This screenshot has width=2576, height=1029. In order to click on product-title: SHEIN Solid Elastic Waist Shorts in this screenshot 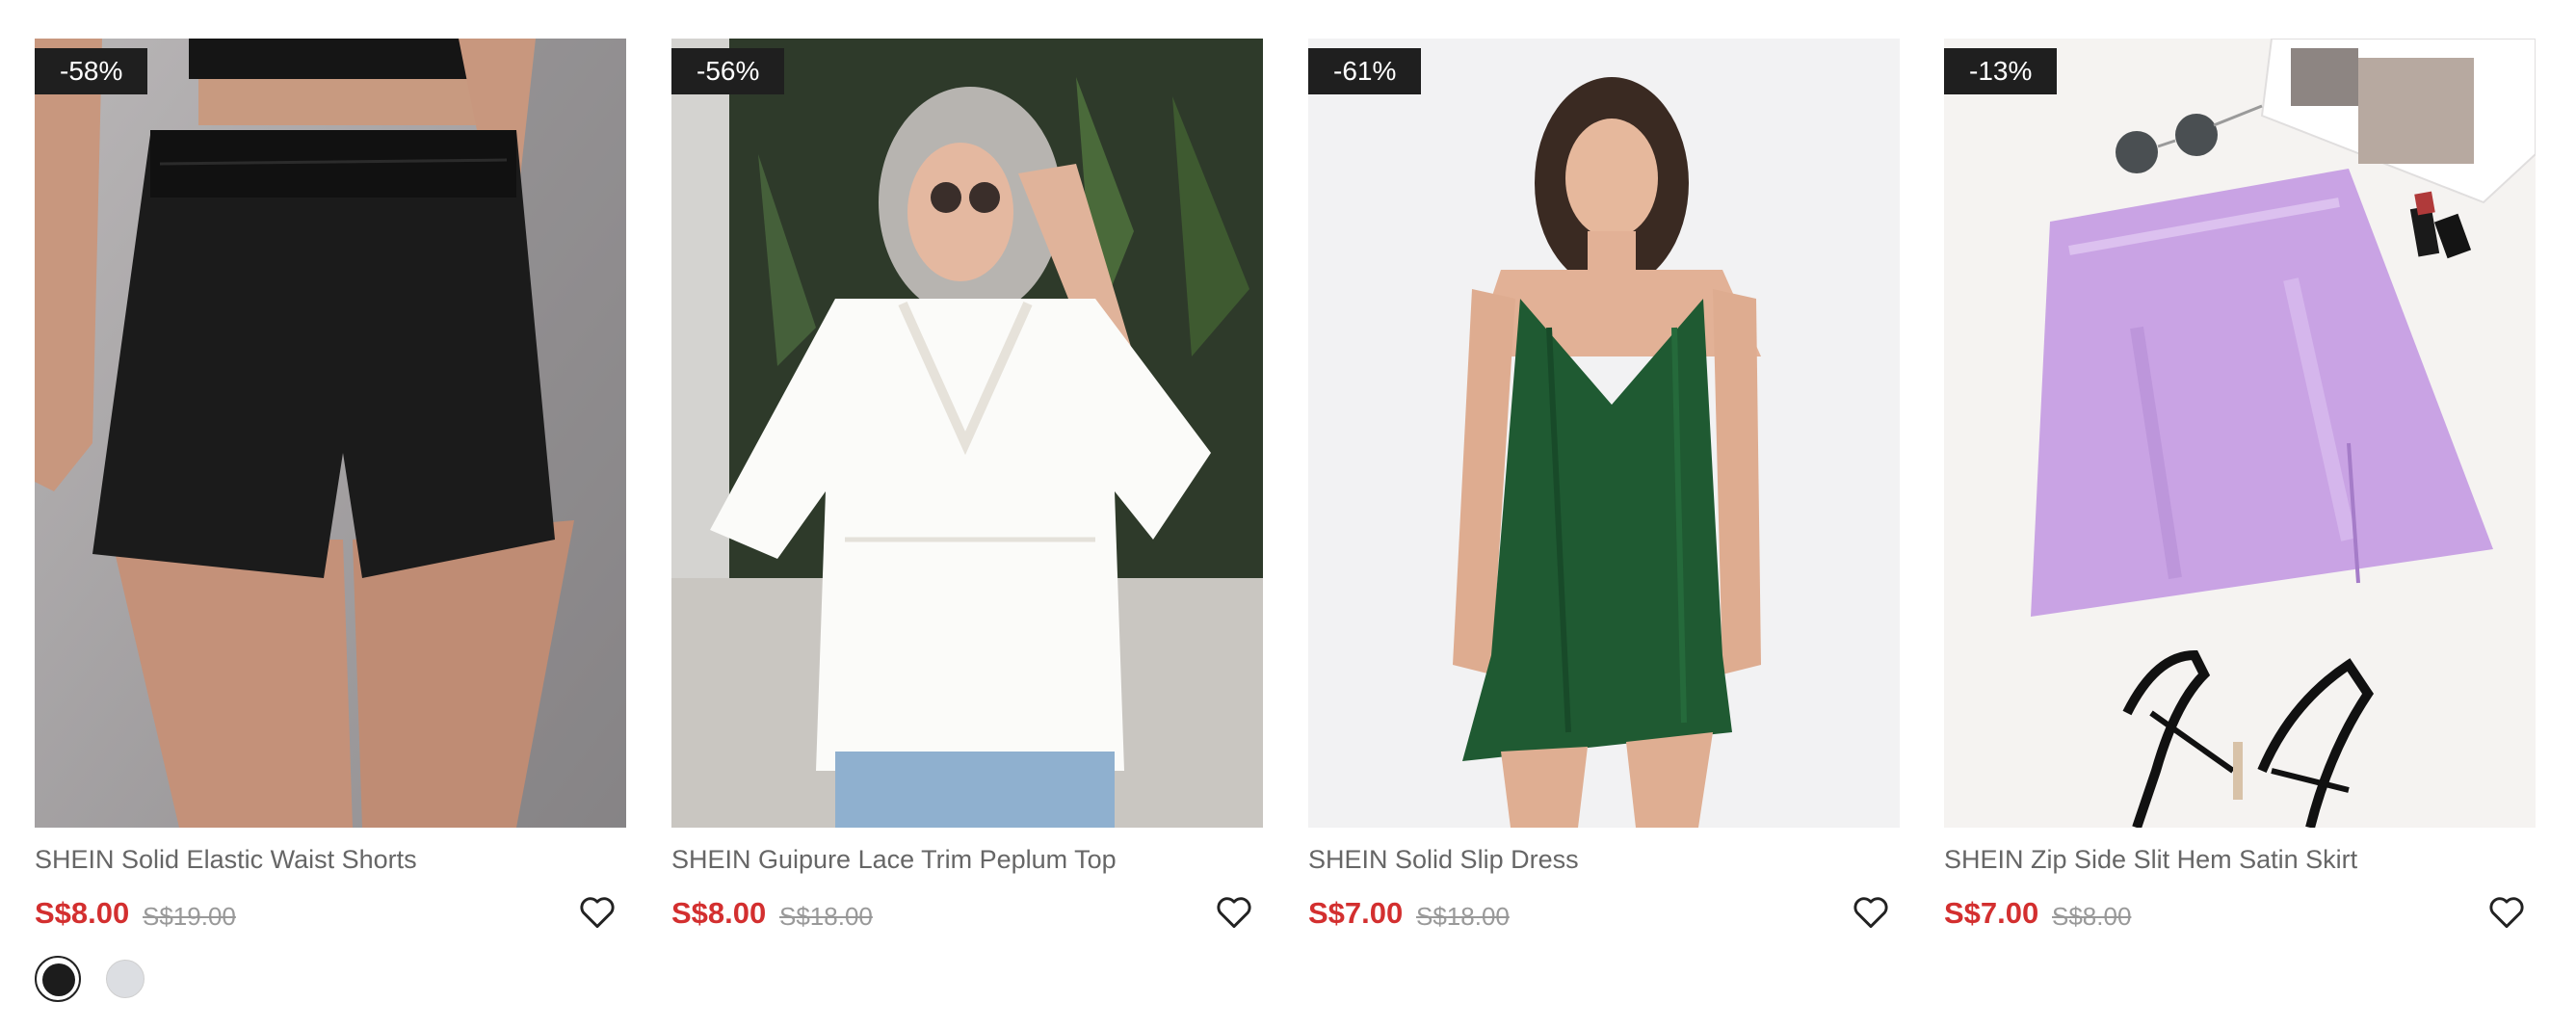, I will do `click(324, 860)`.